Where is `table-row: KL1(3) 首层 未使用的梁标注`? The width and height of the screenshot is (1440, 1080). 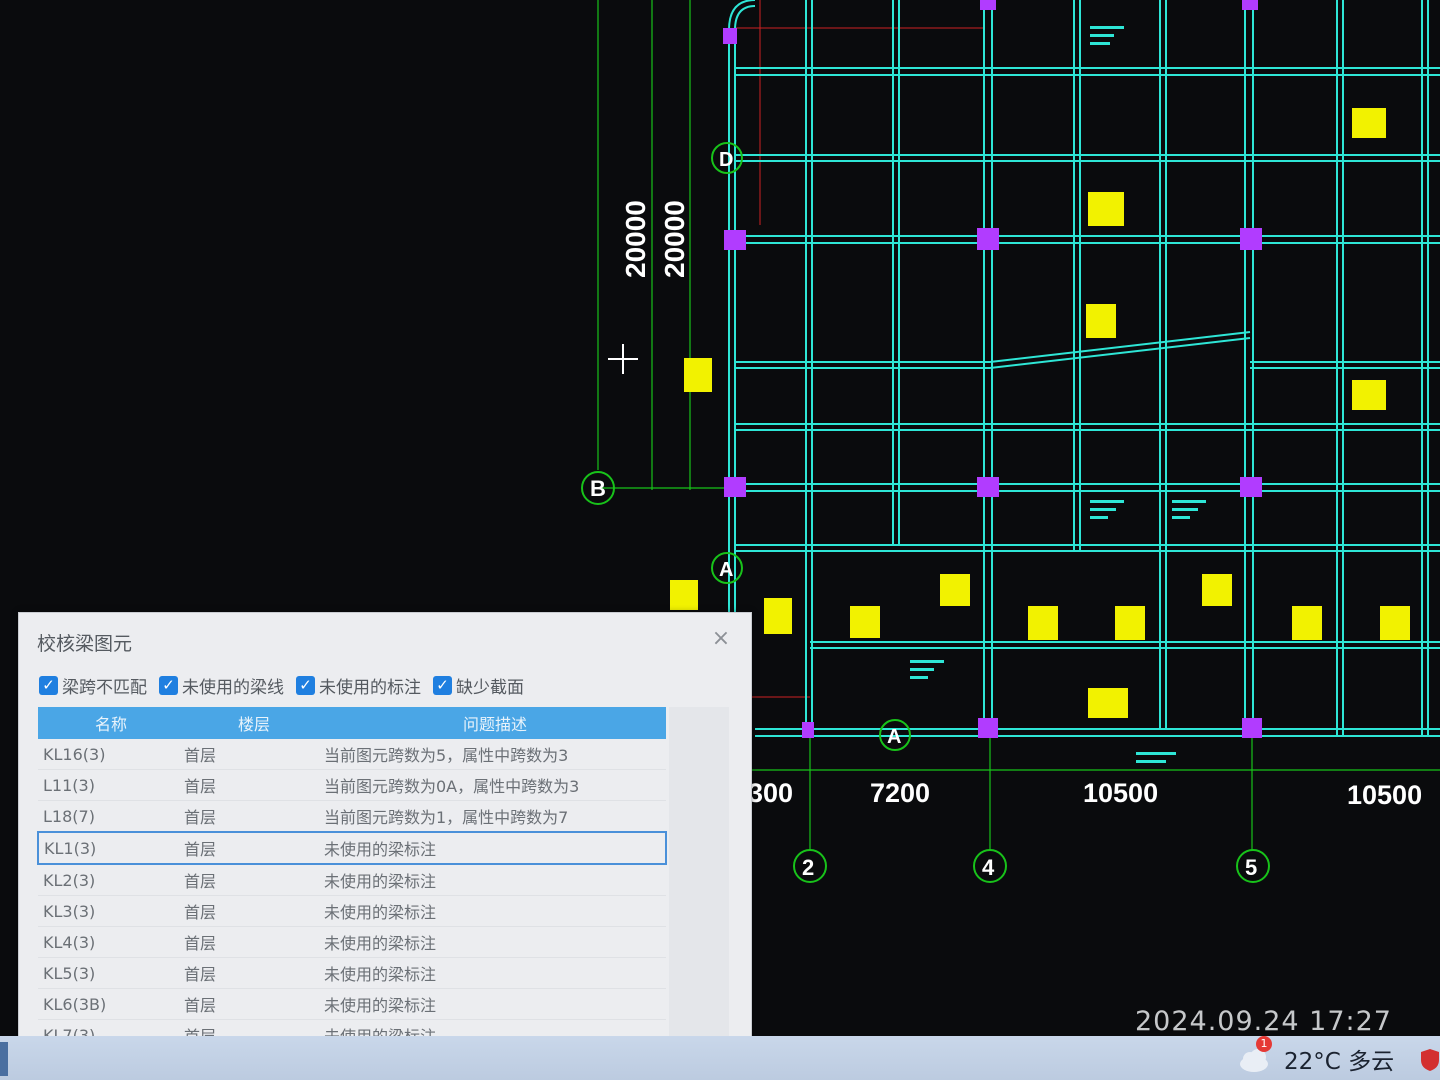
table-row: KL1(3) 首层 未使用的梁标注 is located at coordinates (352, 848).